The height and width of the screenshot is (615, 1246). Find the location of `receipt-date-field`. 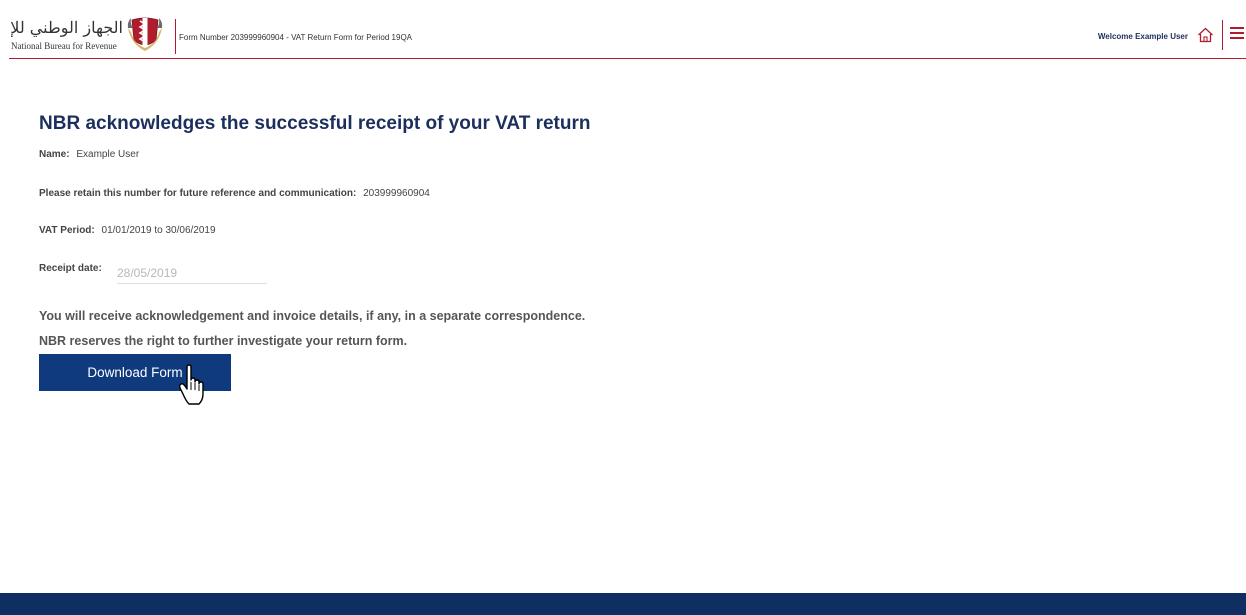

receipt-date-field is located at coordinates (192, 273).